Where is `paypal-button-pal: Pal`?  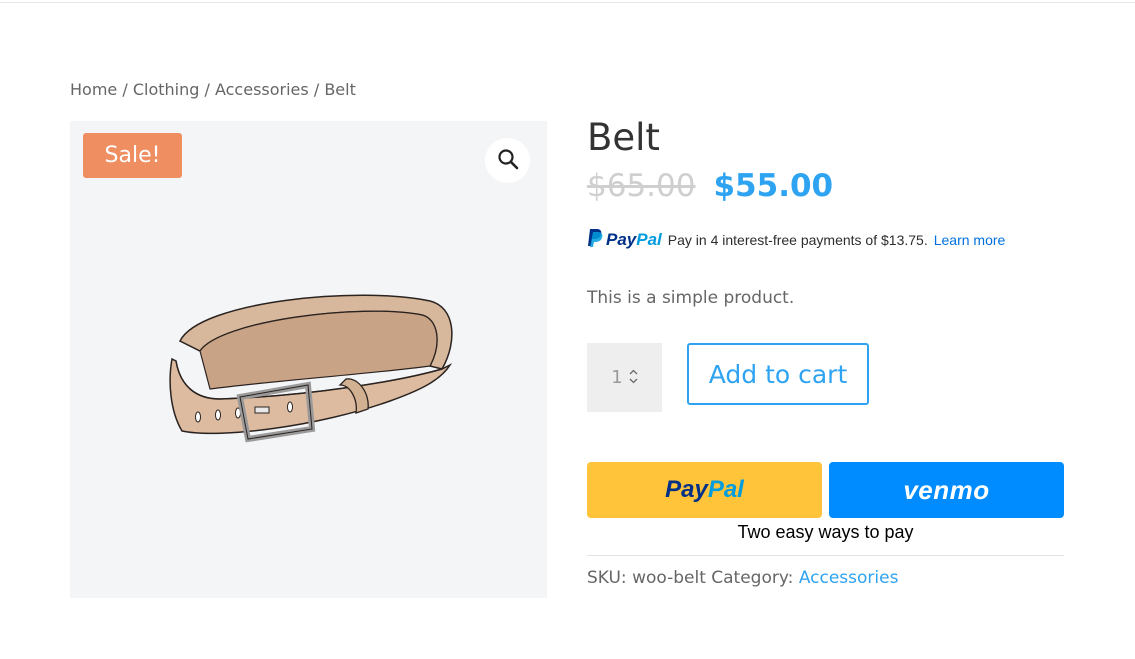 paypal-button-pal: Pal is located at coordinates (725, 489).